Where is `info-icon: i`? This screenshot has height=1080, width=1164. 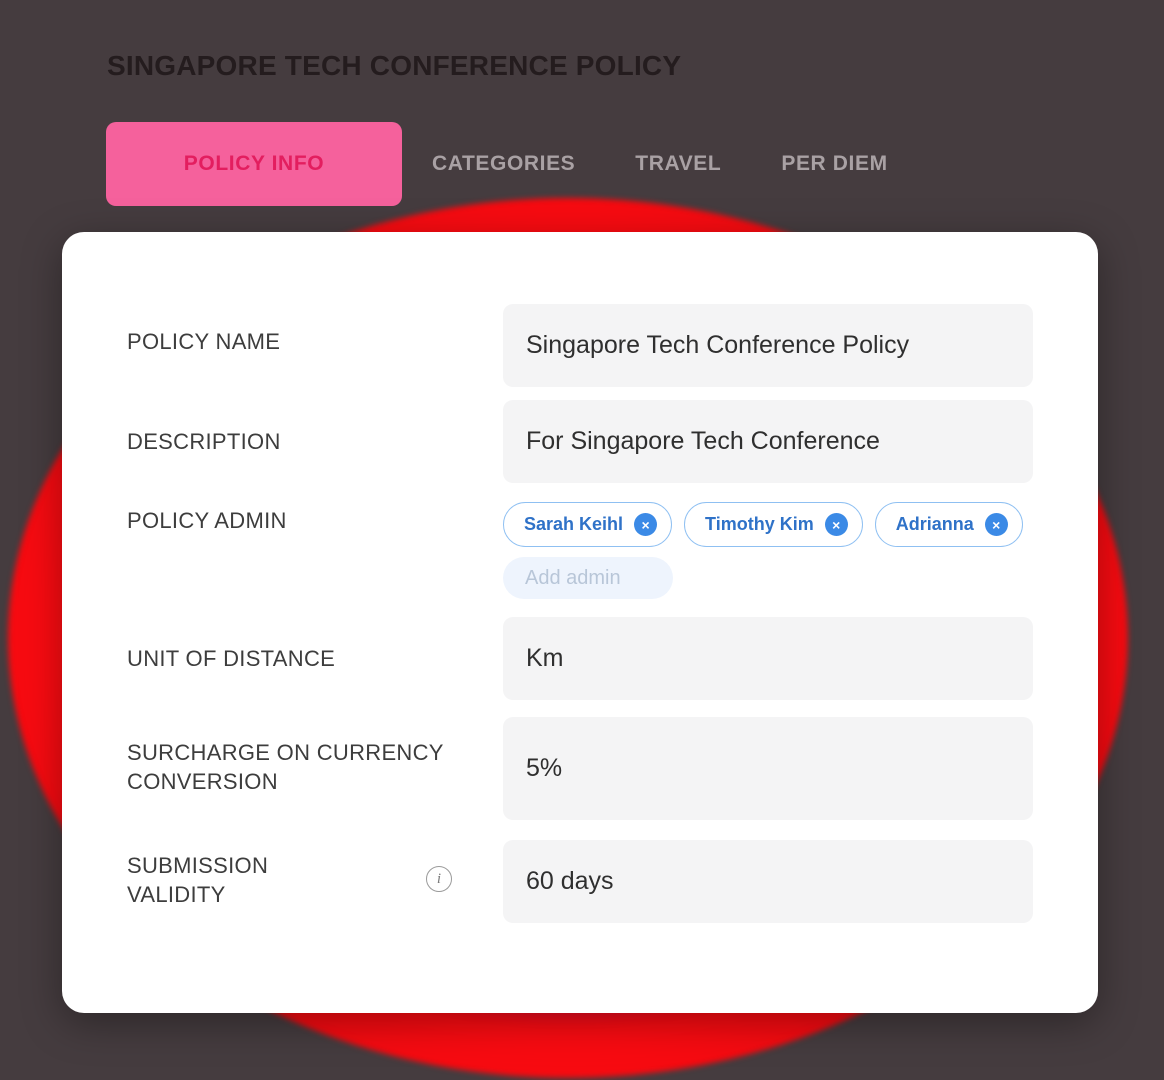
info-icon: i is located at coordinates (439, 879).